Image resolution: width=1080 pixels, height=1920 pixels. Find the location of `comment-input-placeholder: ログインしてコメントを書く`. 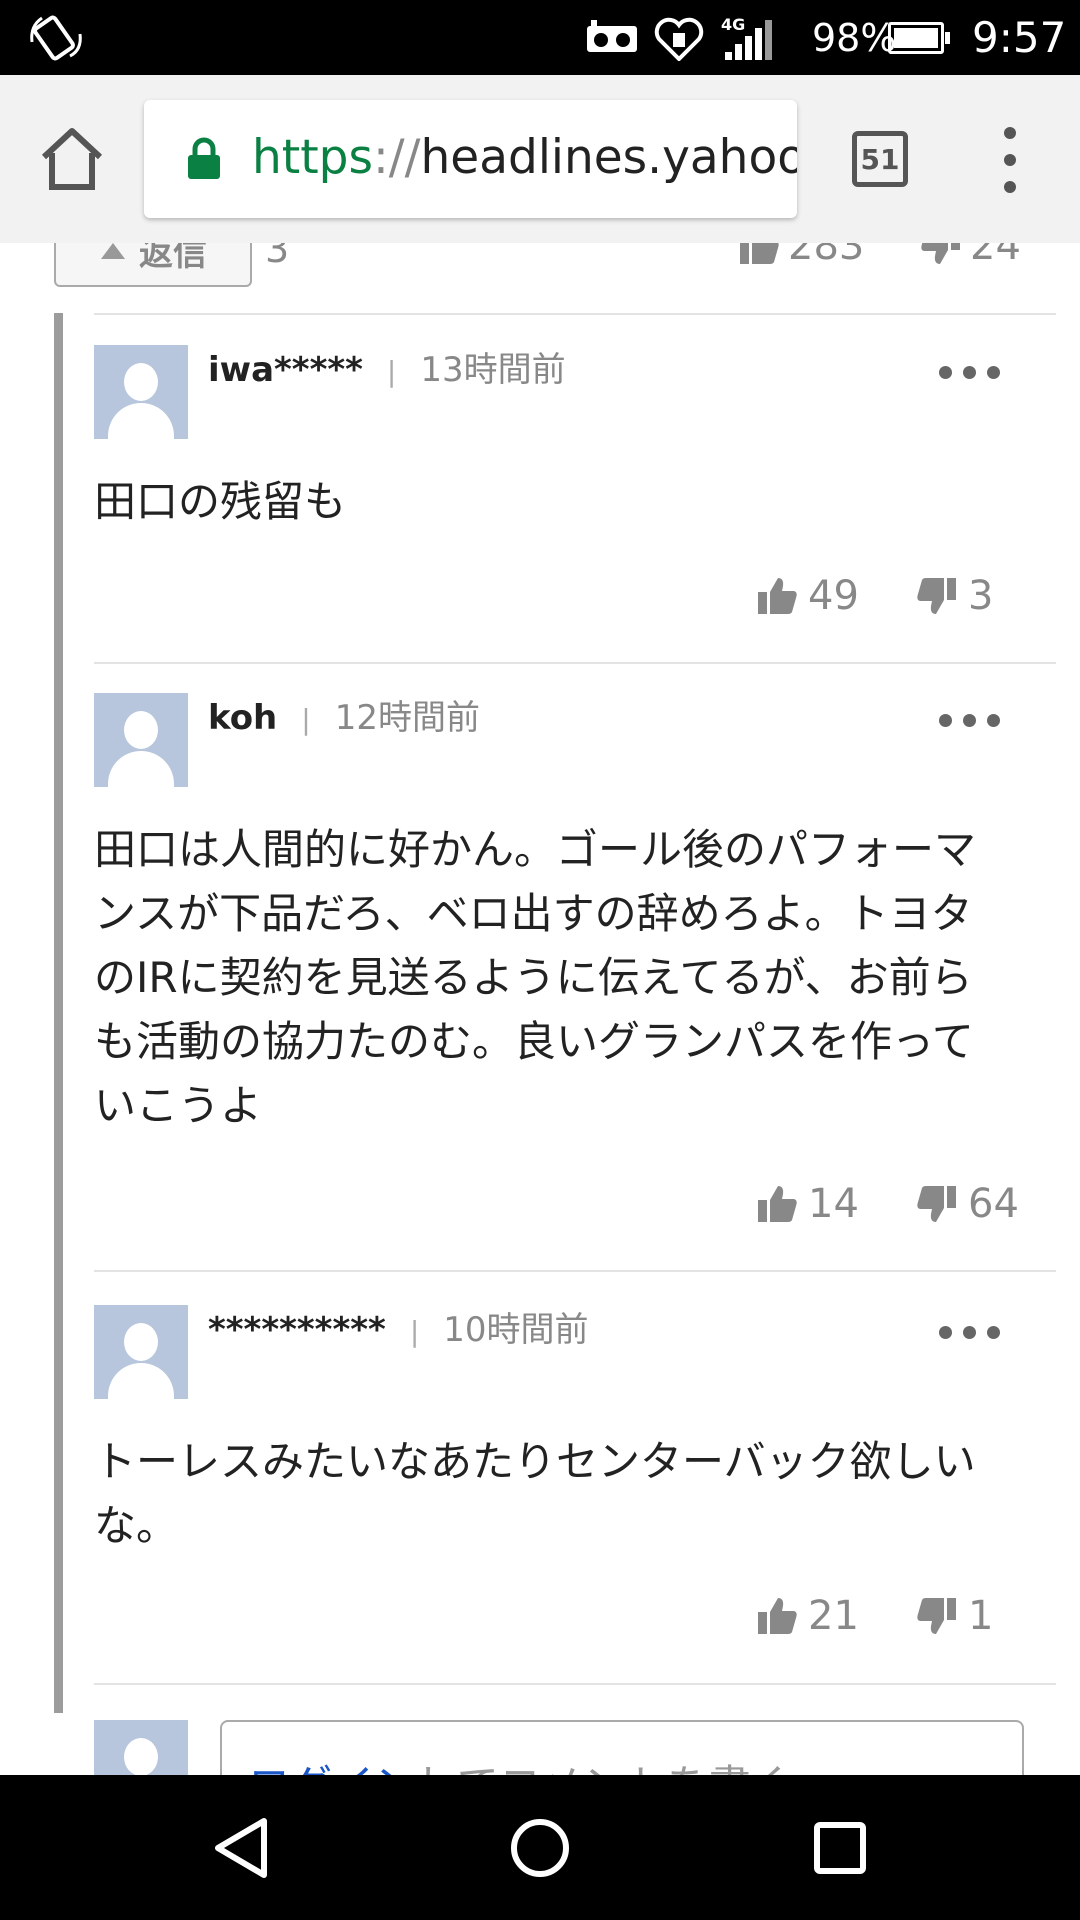

comment-input-placeholder: ログインしてコメントを書く is located at coordinates (520, 1763).